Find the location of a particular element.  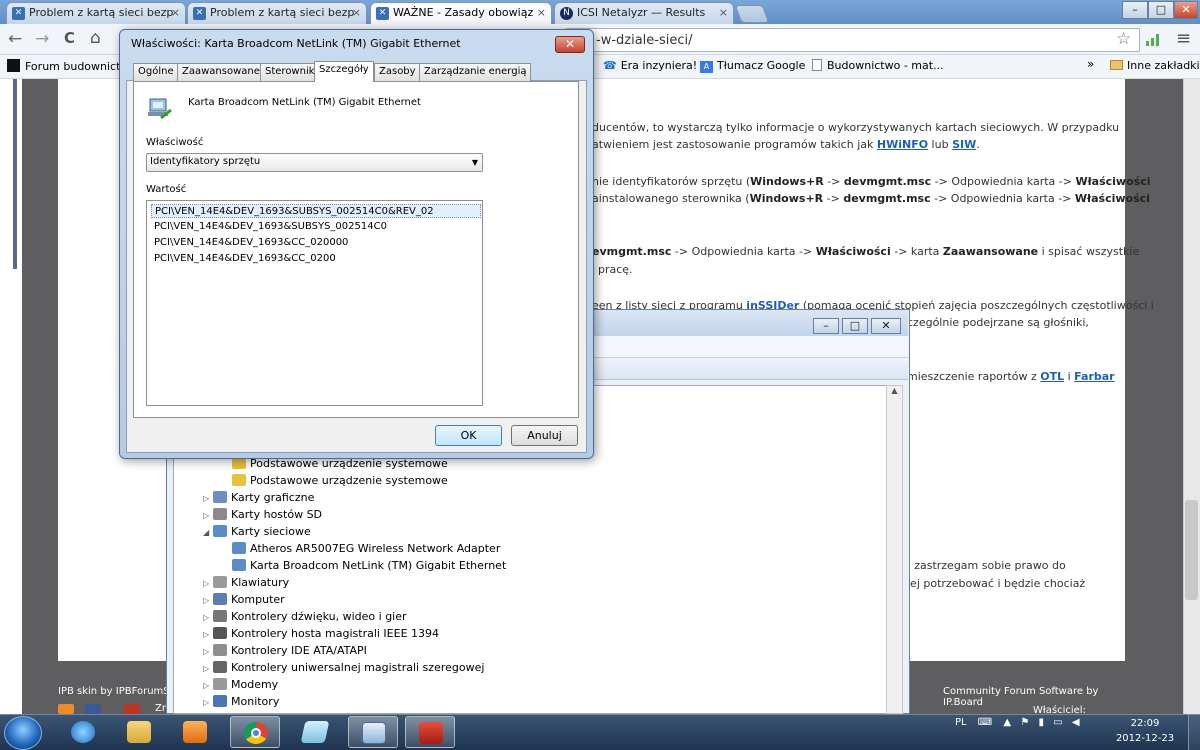

device-tree-item: ▷ Kontrolery IDE ATA/ATAPI is located at coordinates (285, 650).